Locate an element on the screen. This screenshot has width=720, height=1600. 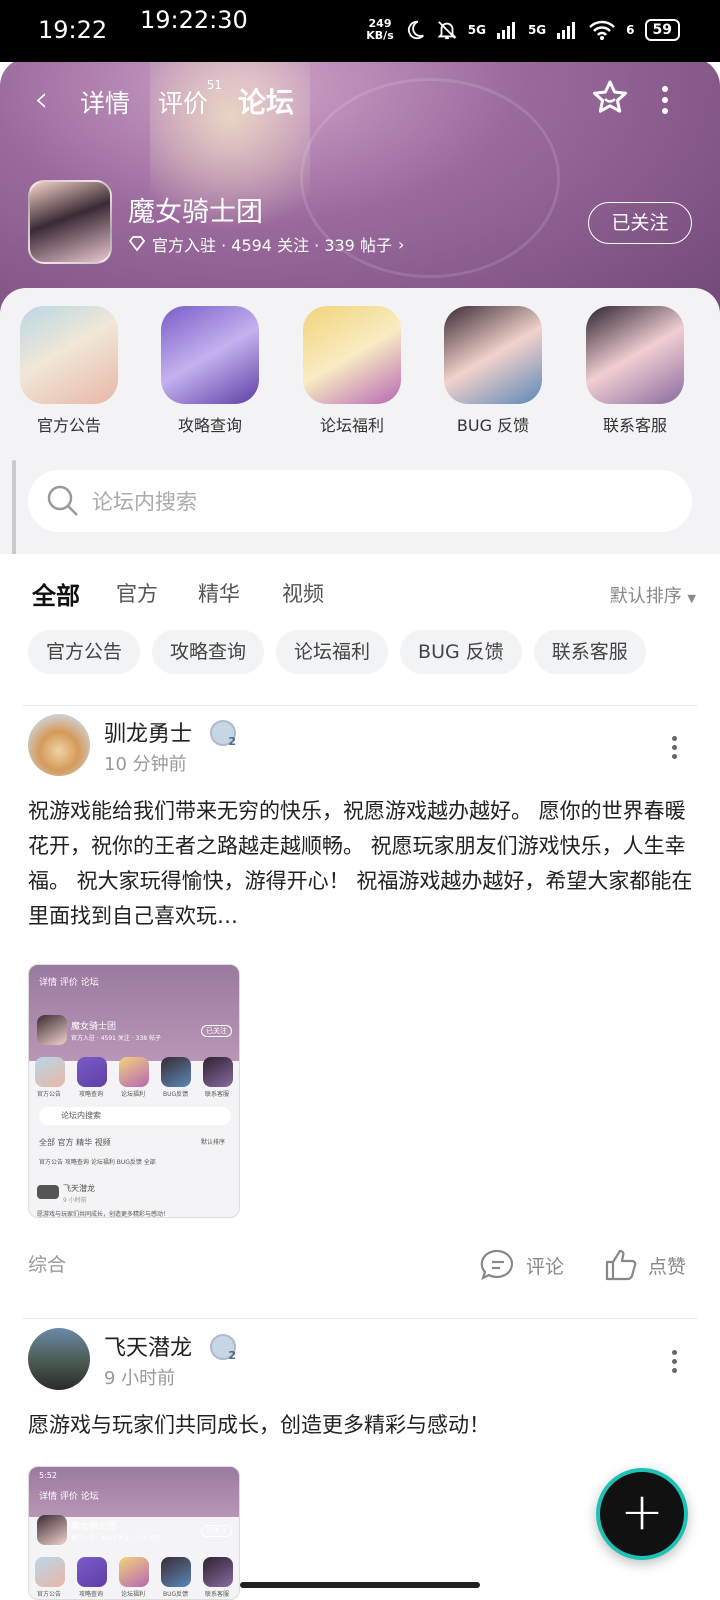
thumb-cat-label: 论坛福利 is located at coordinates (133, 1094).